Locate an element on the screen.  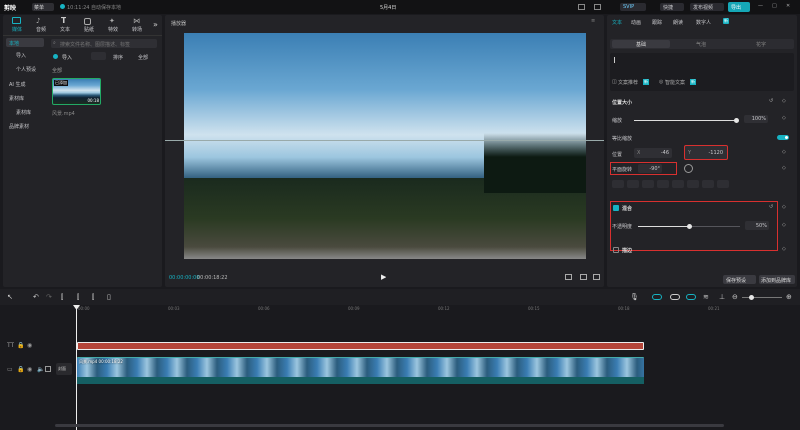
undo-icon: ↶ is located at coordinates (36, 297).